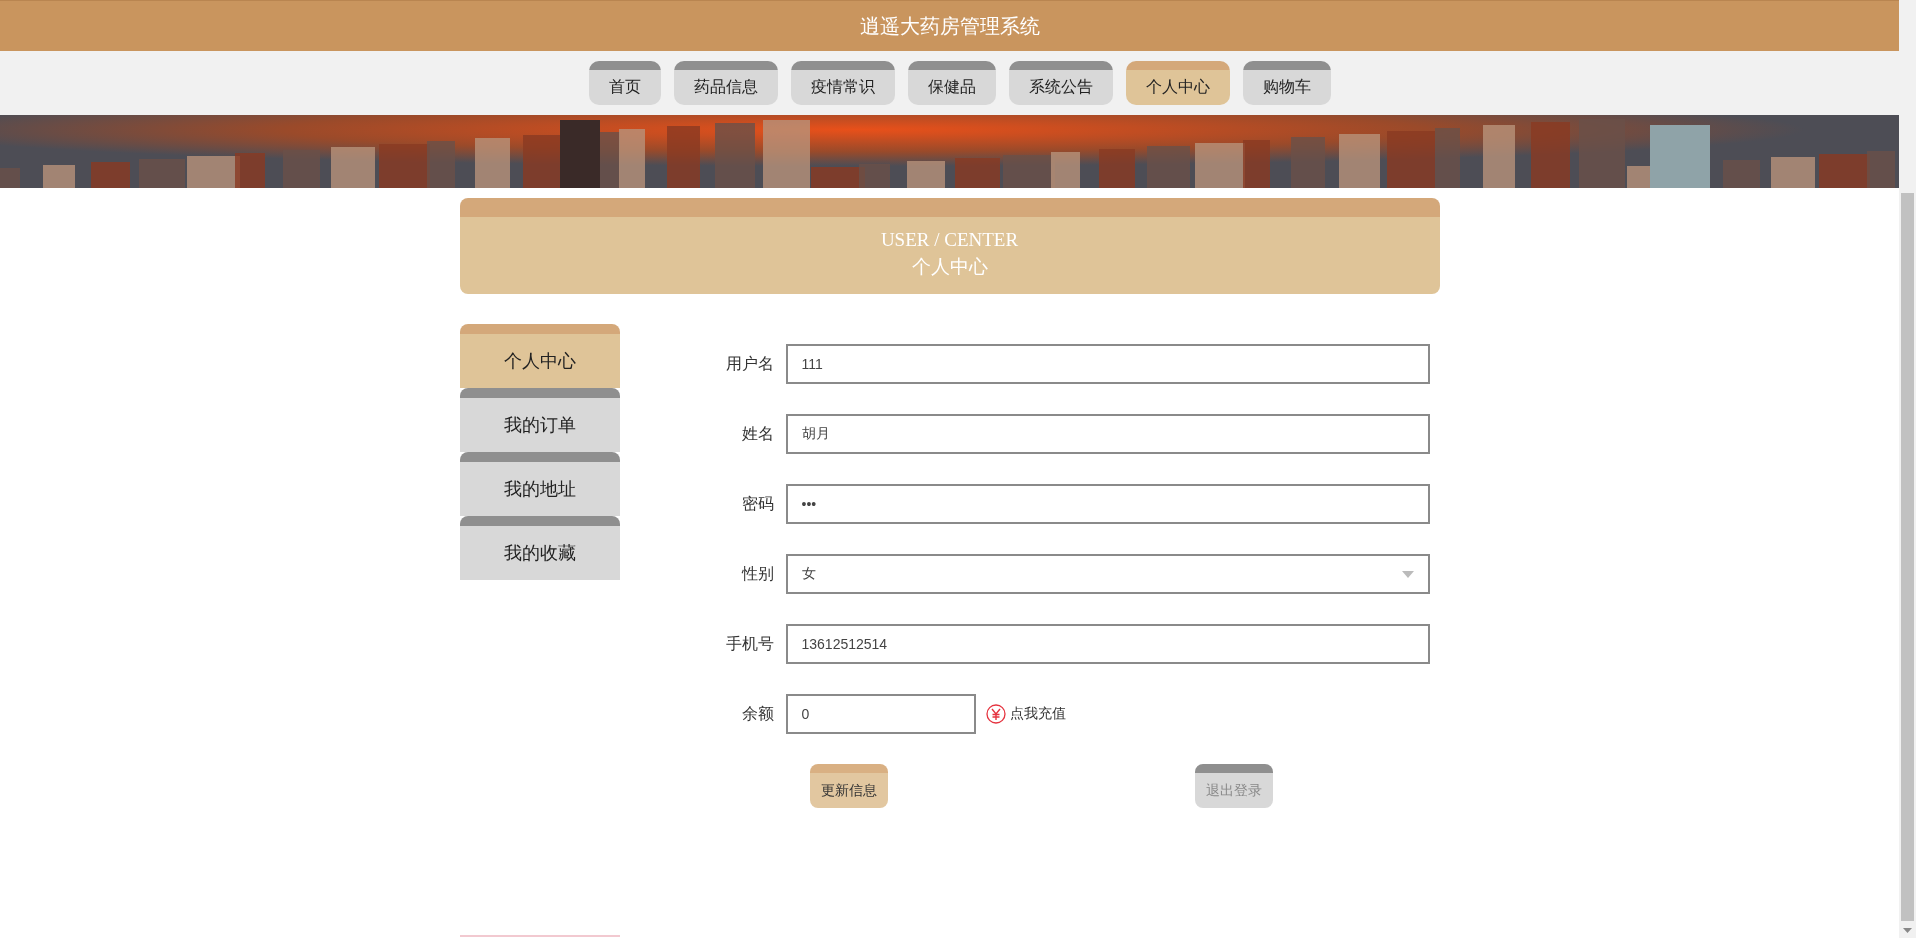 The image size is (1916, 938). Describe the element at coordinates (880, 714) in the screenshot. I see `input-field: 0` at that location.